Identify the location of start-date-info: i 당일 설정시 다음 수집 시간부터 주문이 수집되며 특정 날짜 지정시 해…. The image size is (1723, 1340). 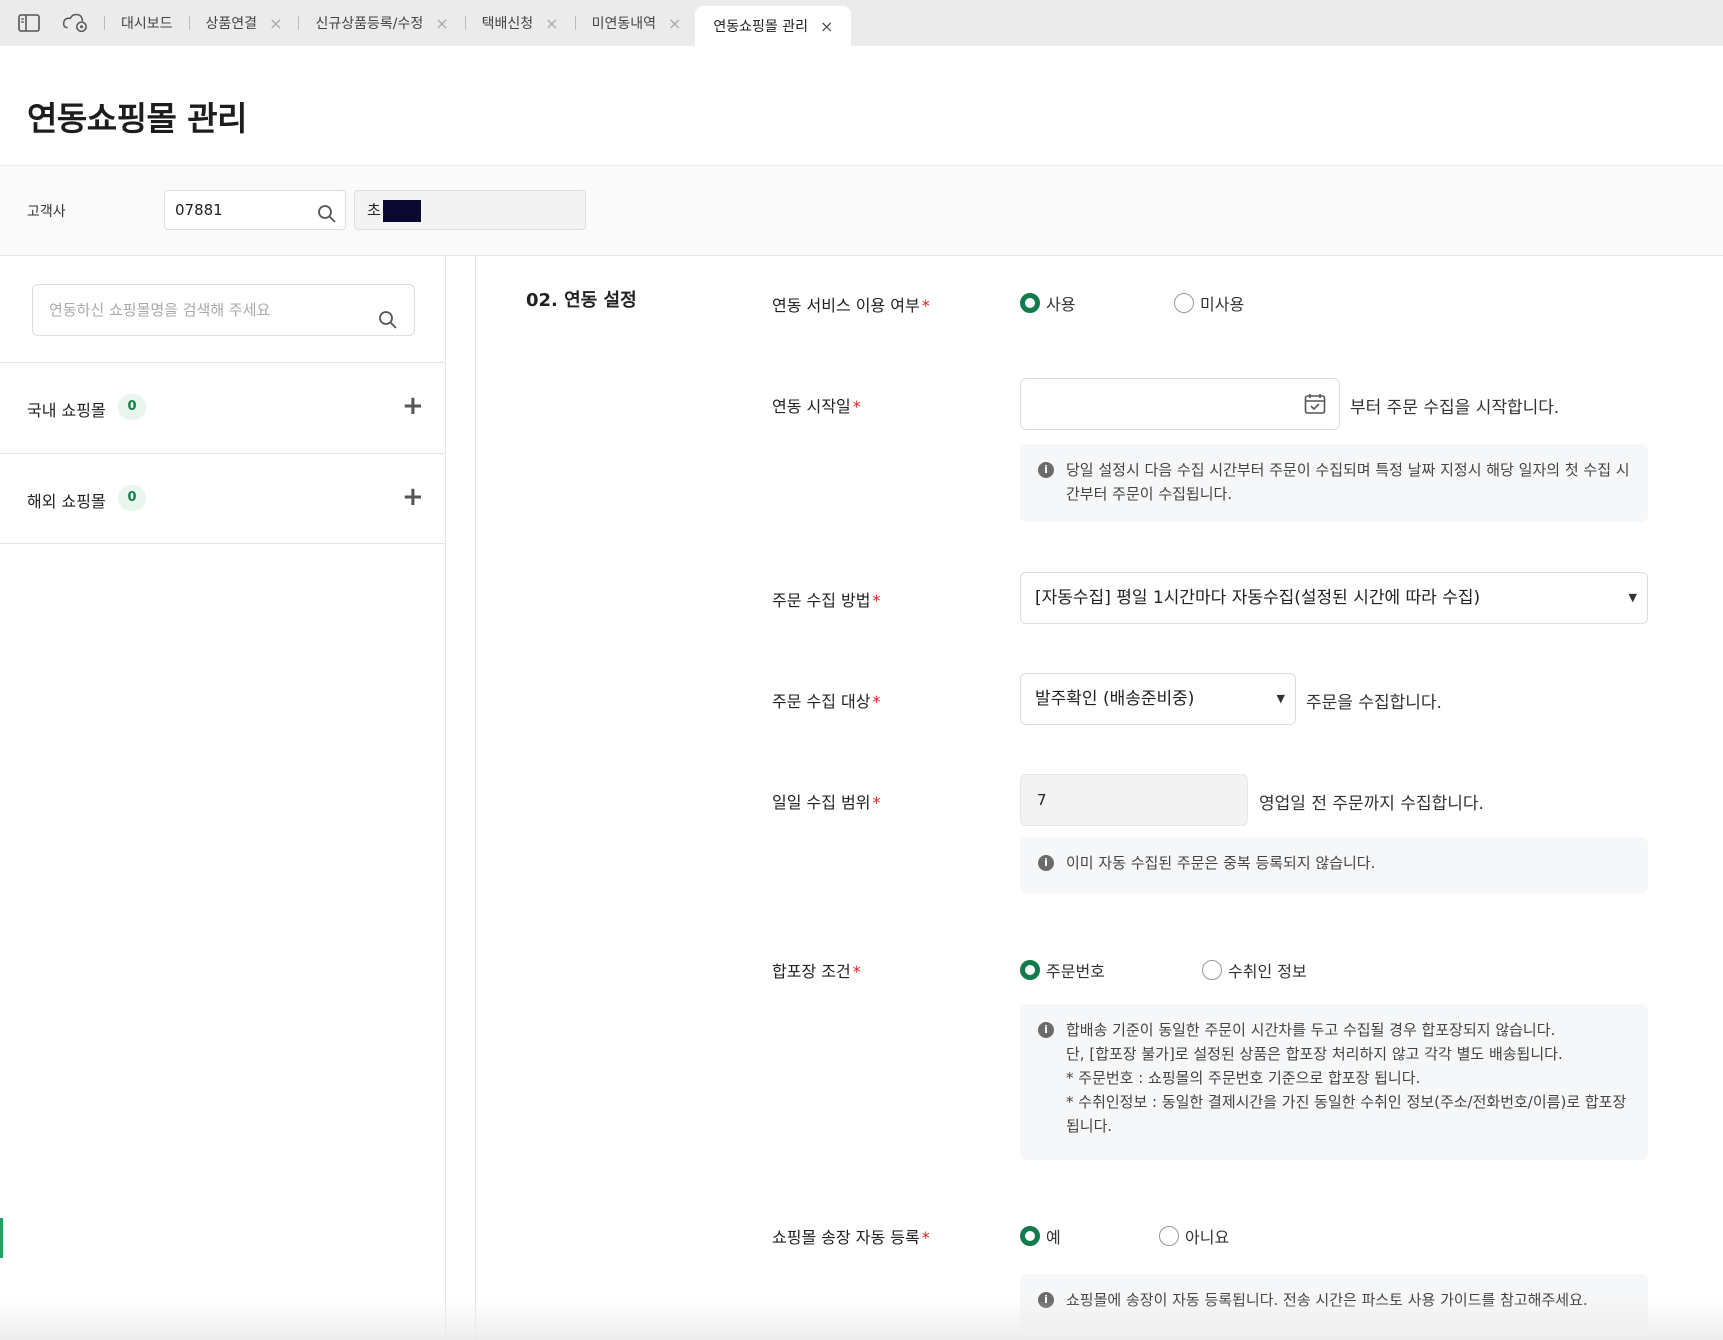
(1334, 483).